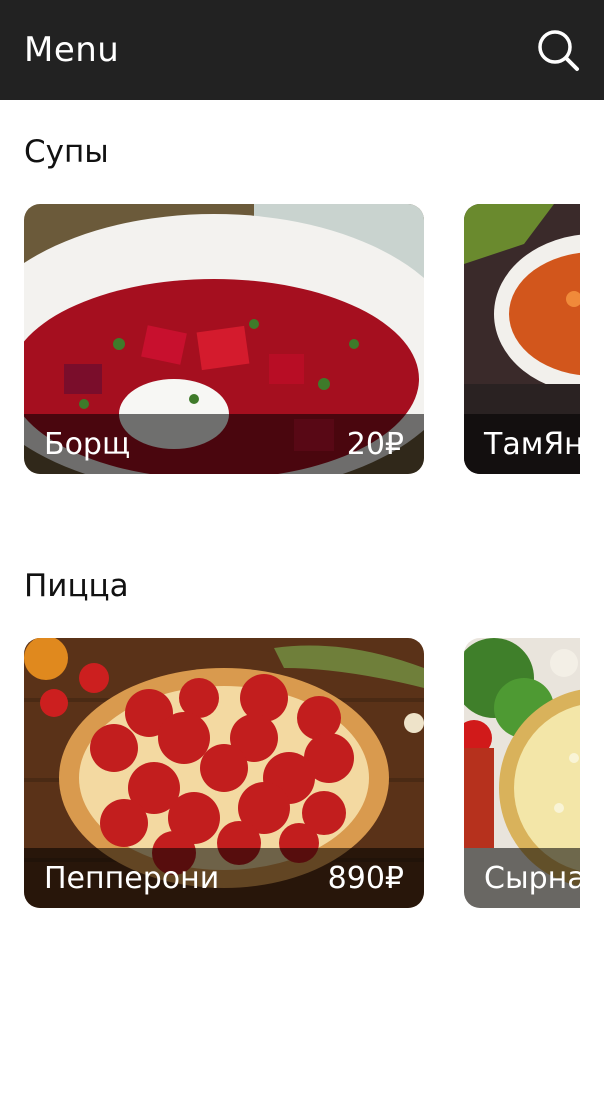 The height and width of the screenshot is (1118, 604). Describe the element at coordinates (132, 878) in the screenshot. I see `item-name: Пепперони` at that location.